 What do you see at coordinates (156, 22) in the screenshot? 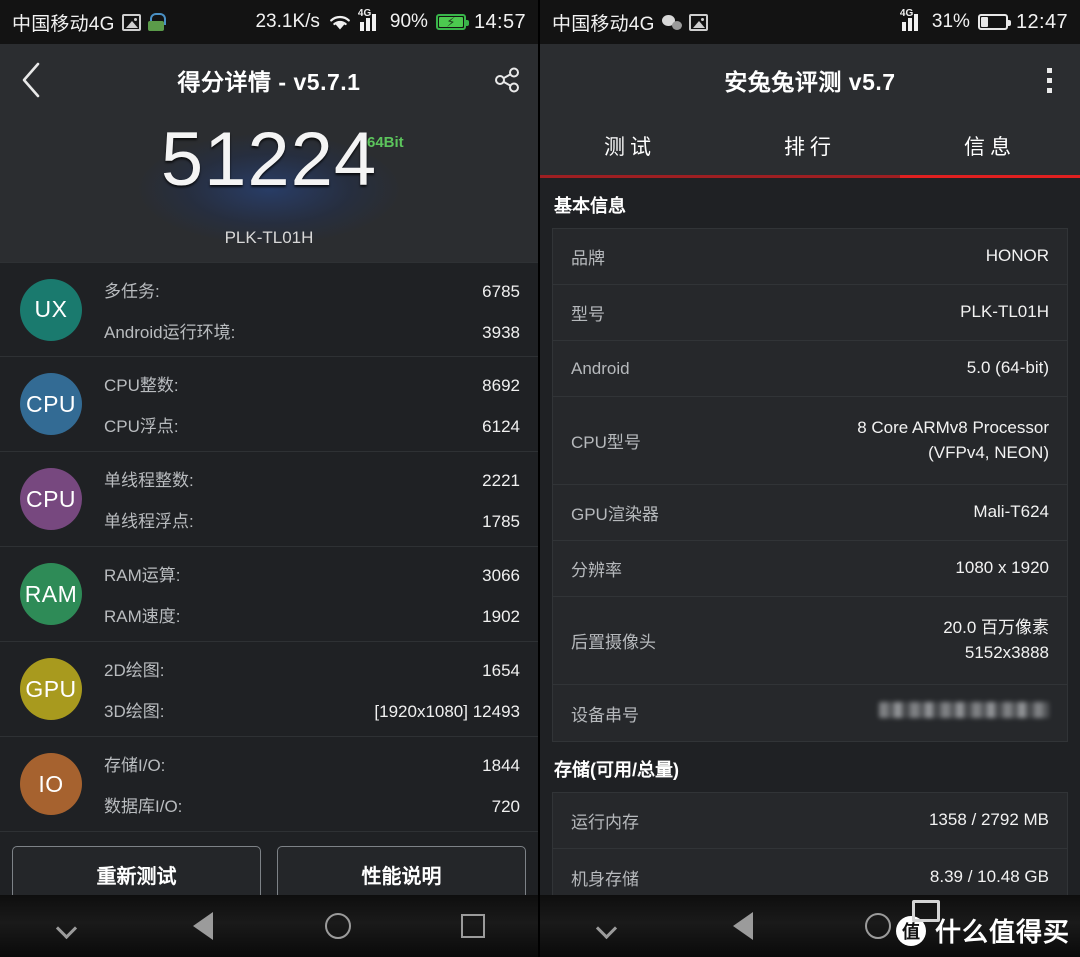
I see `lock-icon` at bounding box center [156, 22].